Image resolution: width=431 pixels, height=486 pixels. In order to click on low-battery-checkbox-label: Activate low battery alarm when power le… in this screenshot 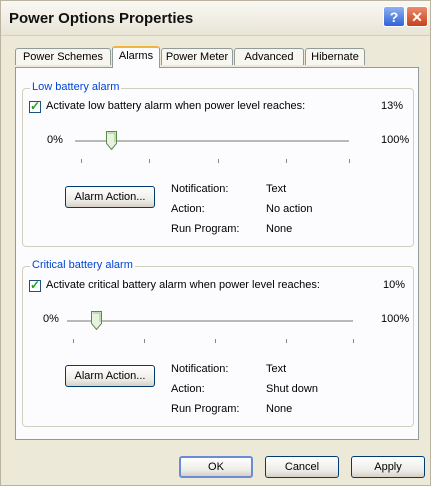, I will do `click(176, 106)`.